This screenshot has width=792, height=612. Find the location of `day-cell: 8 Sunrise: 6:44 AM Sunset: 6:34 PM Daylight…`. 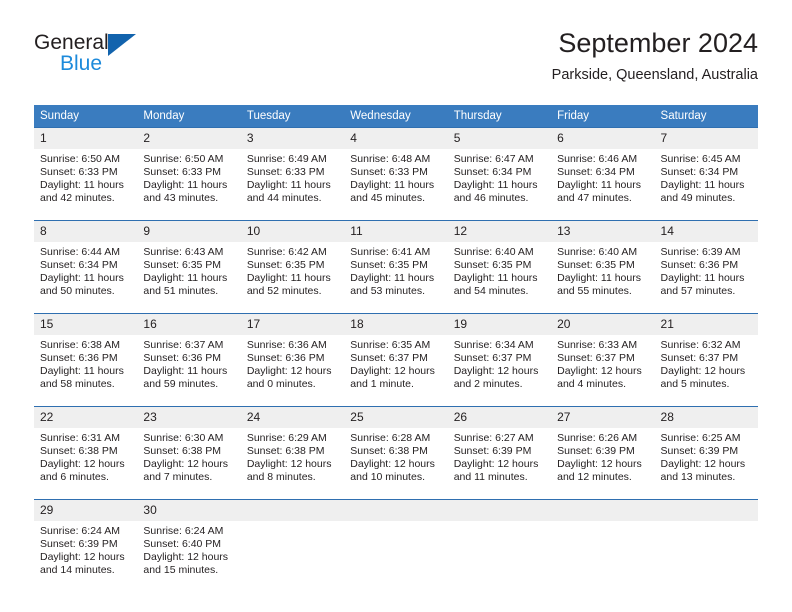

day-cell: 8 Sunrise: 6:44 AM Sunset: 6:34 PM Daylight… is located at coordinates (86, 262).